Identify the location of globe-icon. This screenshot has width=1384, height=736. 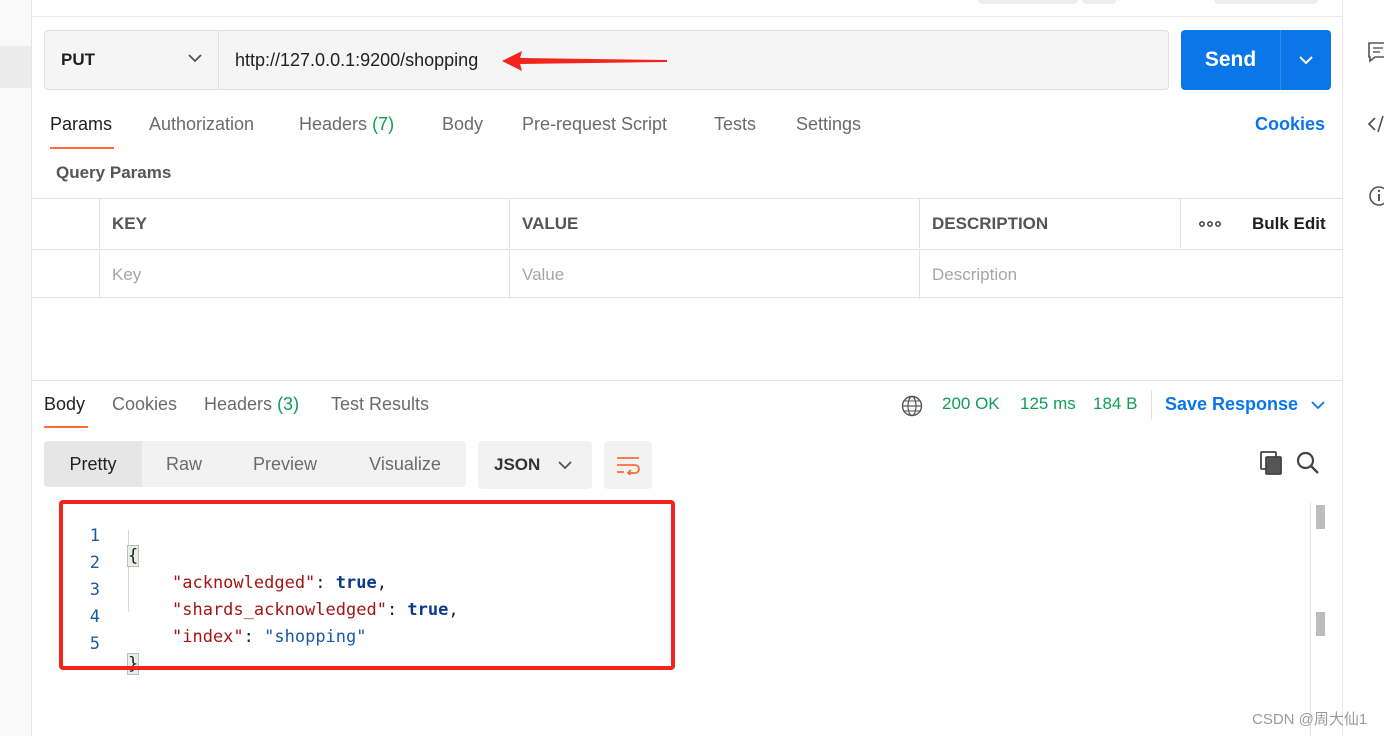
(912, 406).